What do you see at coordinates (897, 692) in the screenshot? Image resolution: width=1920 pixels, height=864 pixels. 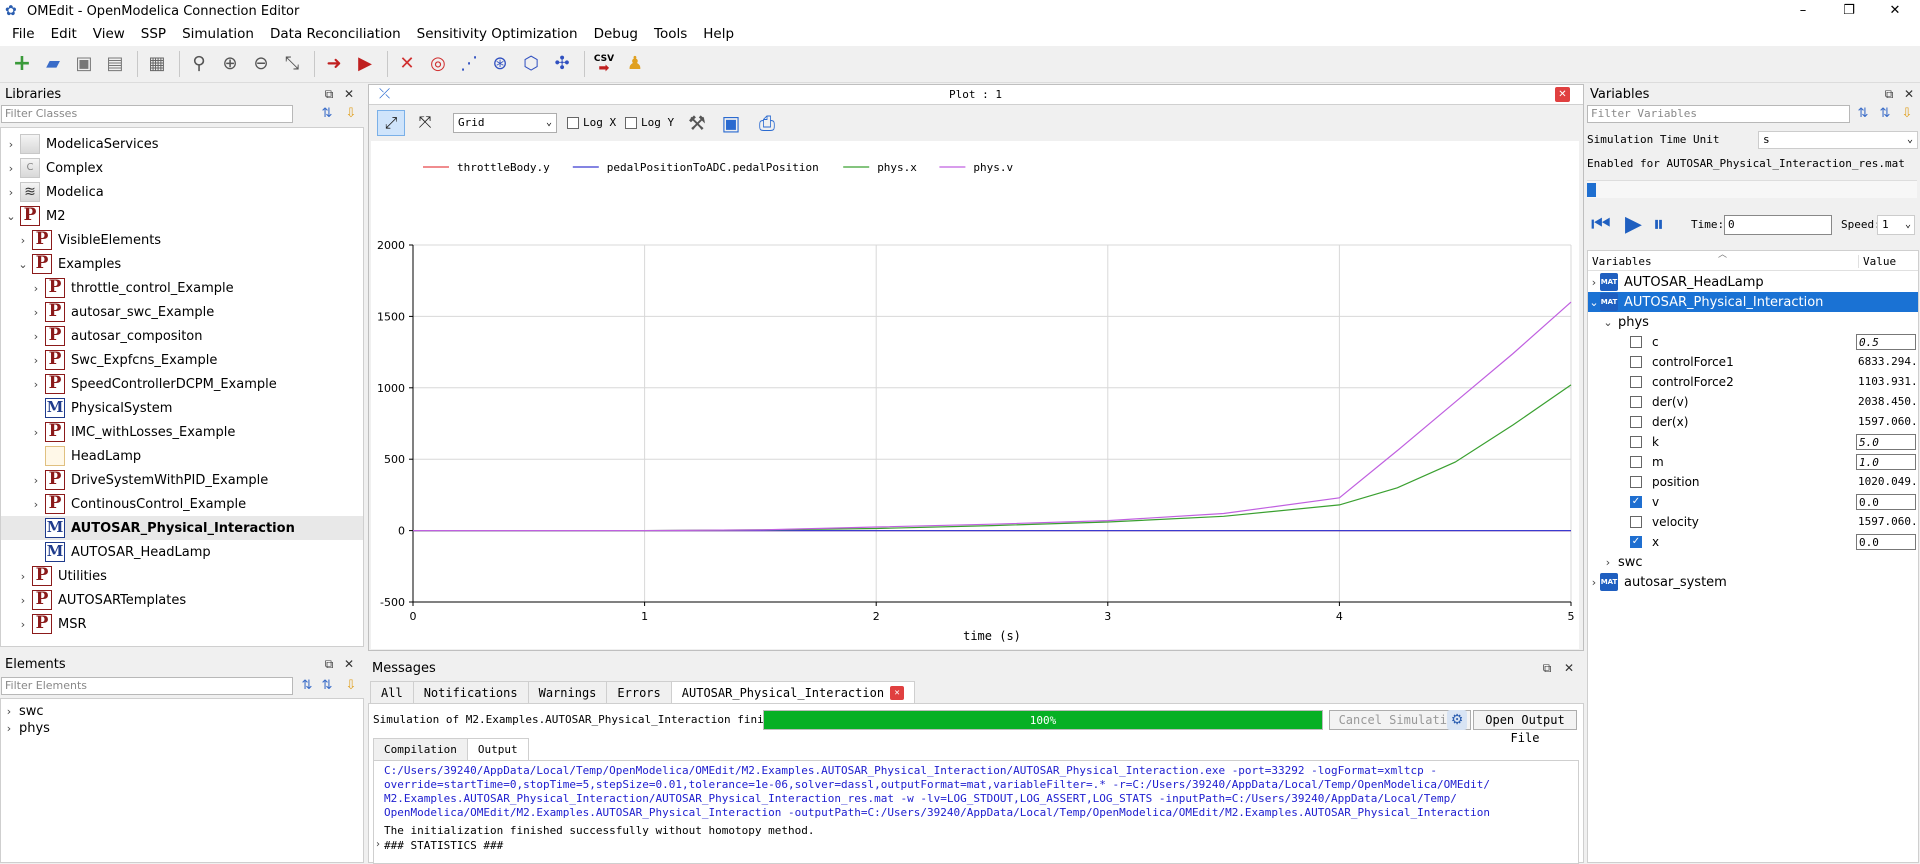 I see `close-tab-icon: ✕` at bounding box center [897, 692].